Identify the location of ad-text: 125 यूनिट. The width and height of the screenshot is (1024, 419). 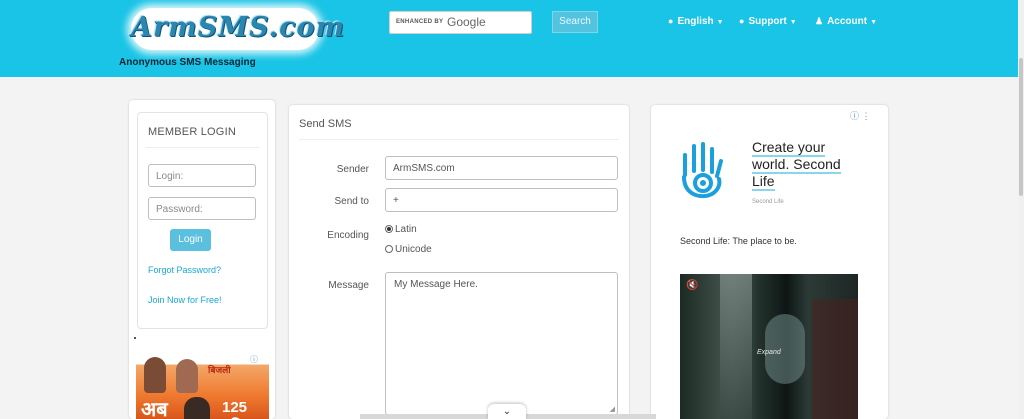
(236, 409).